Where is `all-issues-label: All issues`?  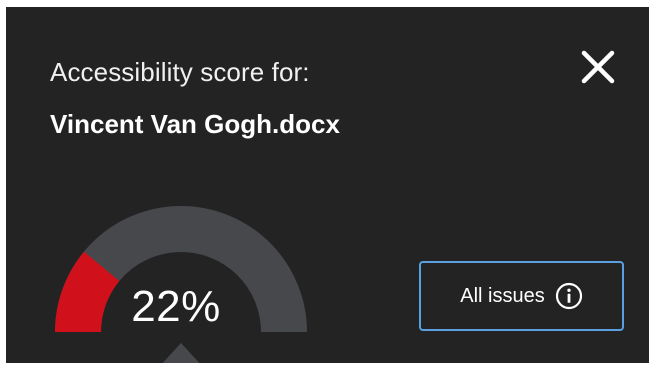
all-issues-label: All issues is located at coordinates (502, 295).